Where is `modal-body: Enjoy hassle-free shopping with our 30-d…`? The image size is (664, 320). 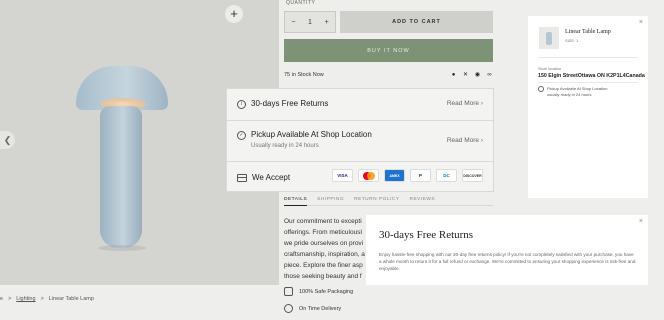 modal-body: Enjoy hassle-free shopping with our 30-d… is located at coordinates (507, 261).